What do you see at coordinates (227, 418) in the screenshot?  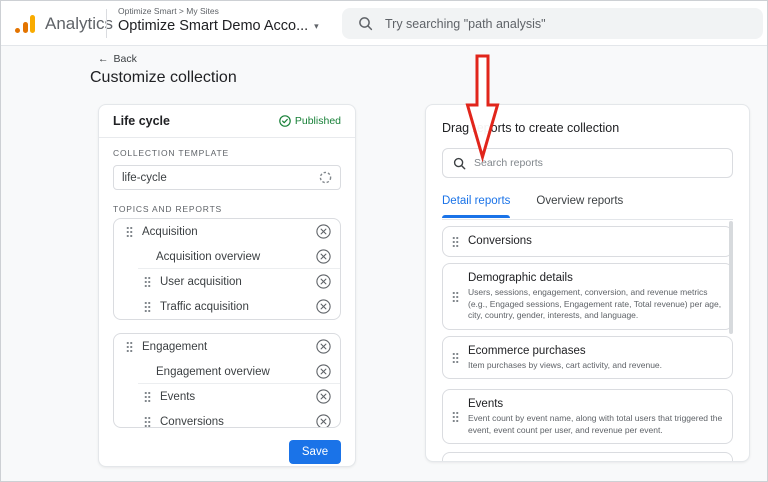 I see `topic-row: Conversions` at bounding box center [227, 418].